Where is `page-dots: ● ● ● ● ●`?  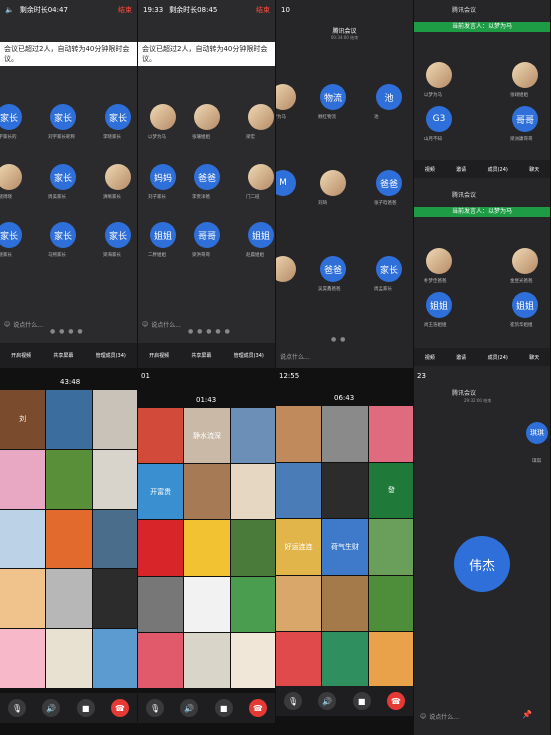 page-dots: ● ● ● ● ● is located at coordinates (209, 331).